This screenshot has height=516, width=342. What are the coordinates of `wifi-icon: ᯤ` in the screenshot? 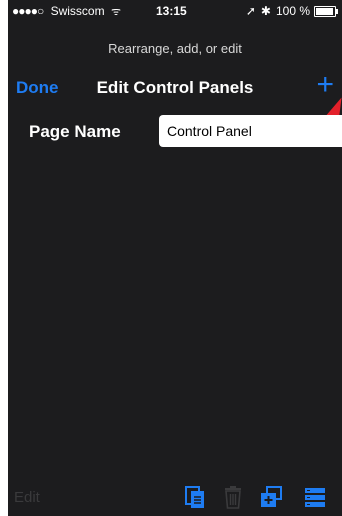 It's located at (115, 12).